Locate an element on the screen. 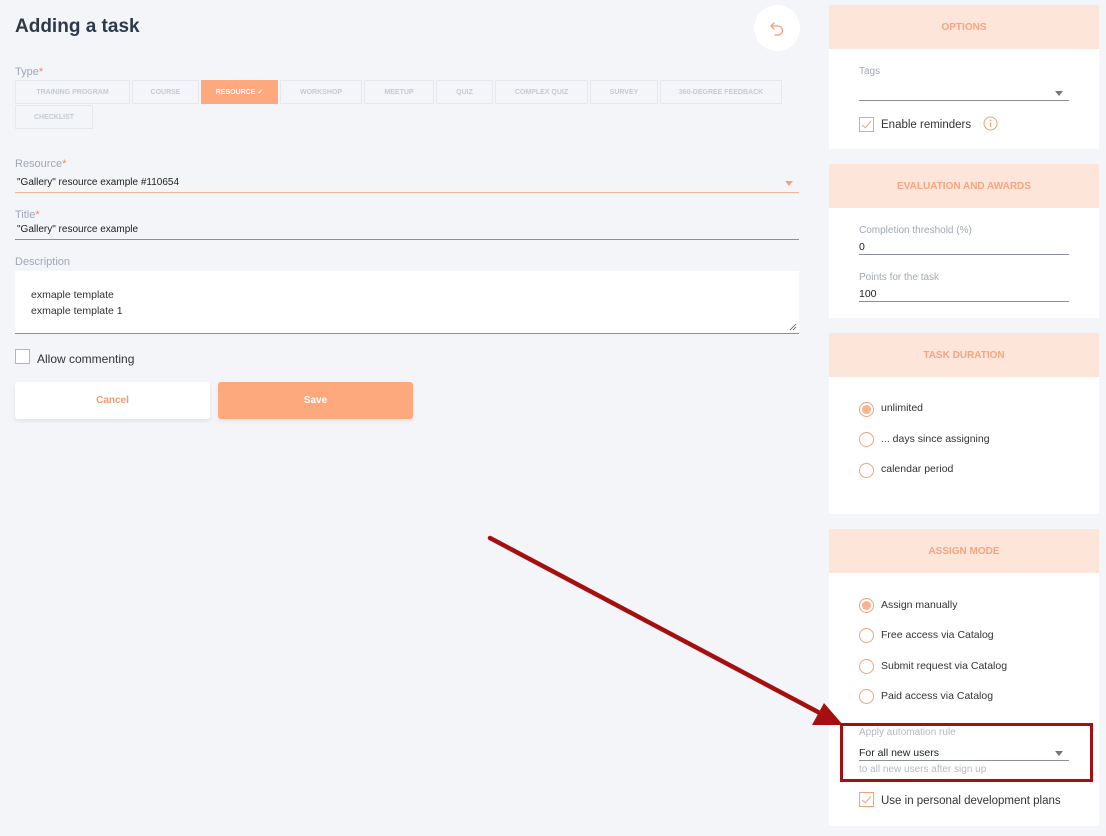 This screenshot has width=1106, height=836. annotation-arrow-icon is located at coordinates (665, 630).